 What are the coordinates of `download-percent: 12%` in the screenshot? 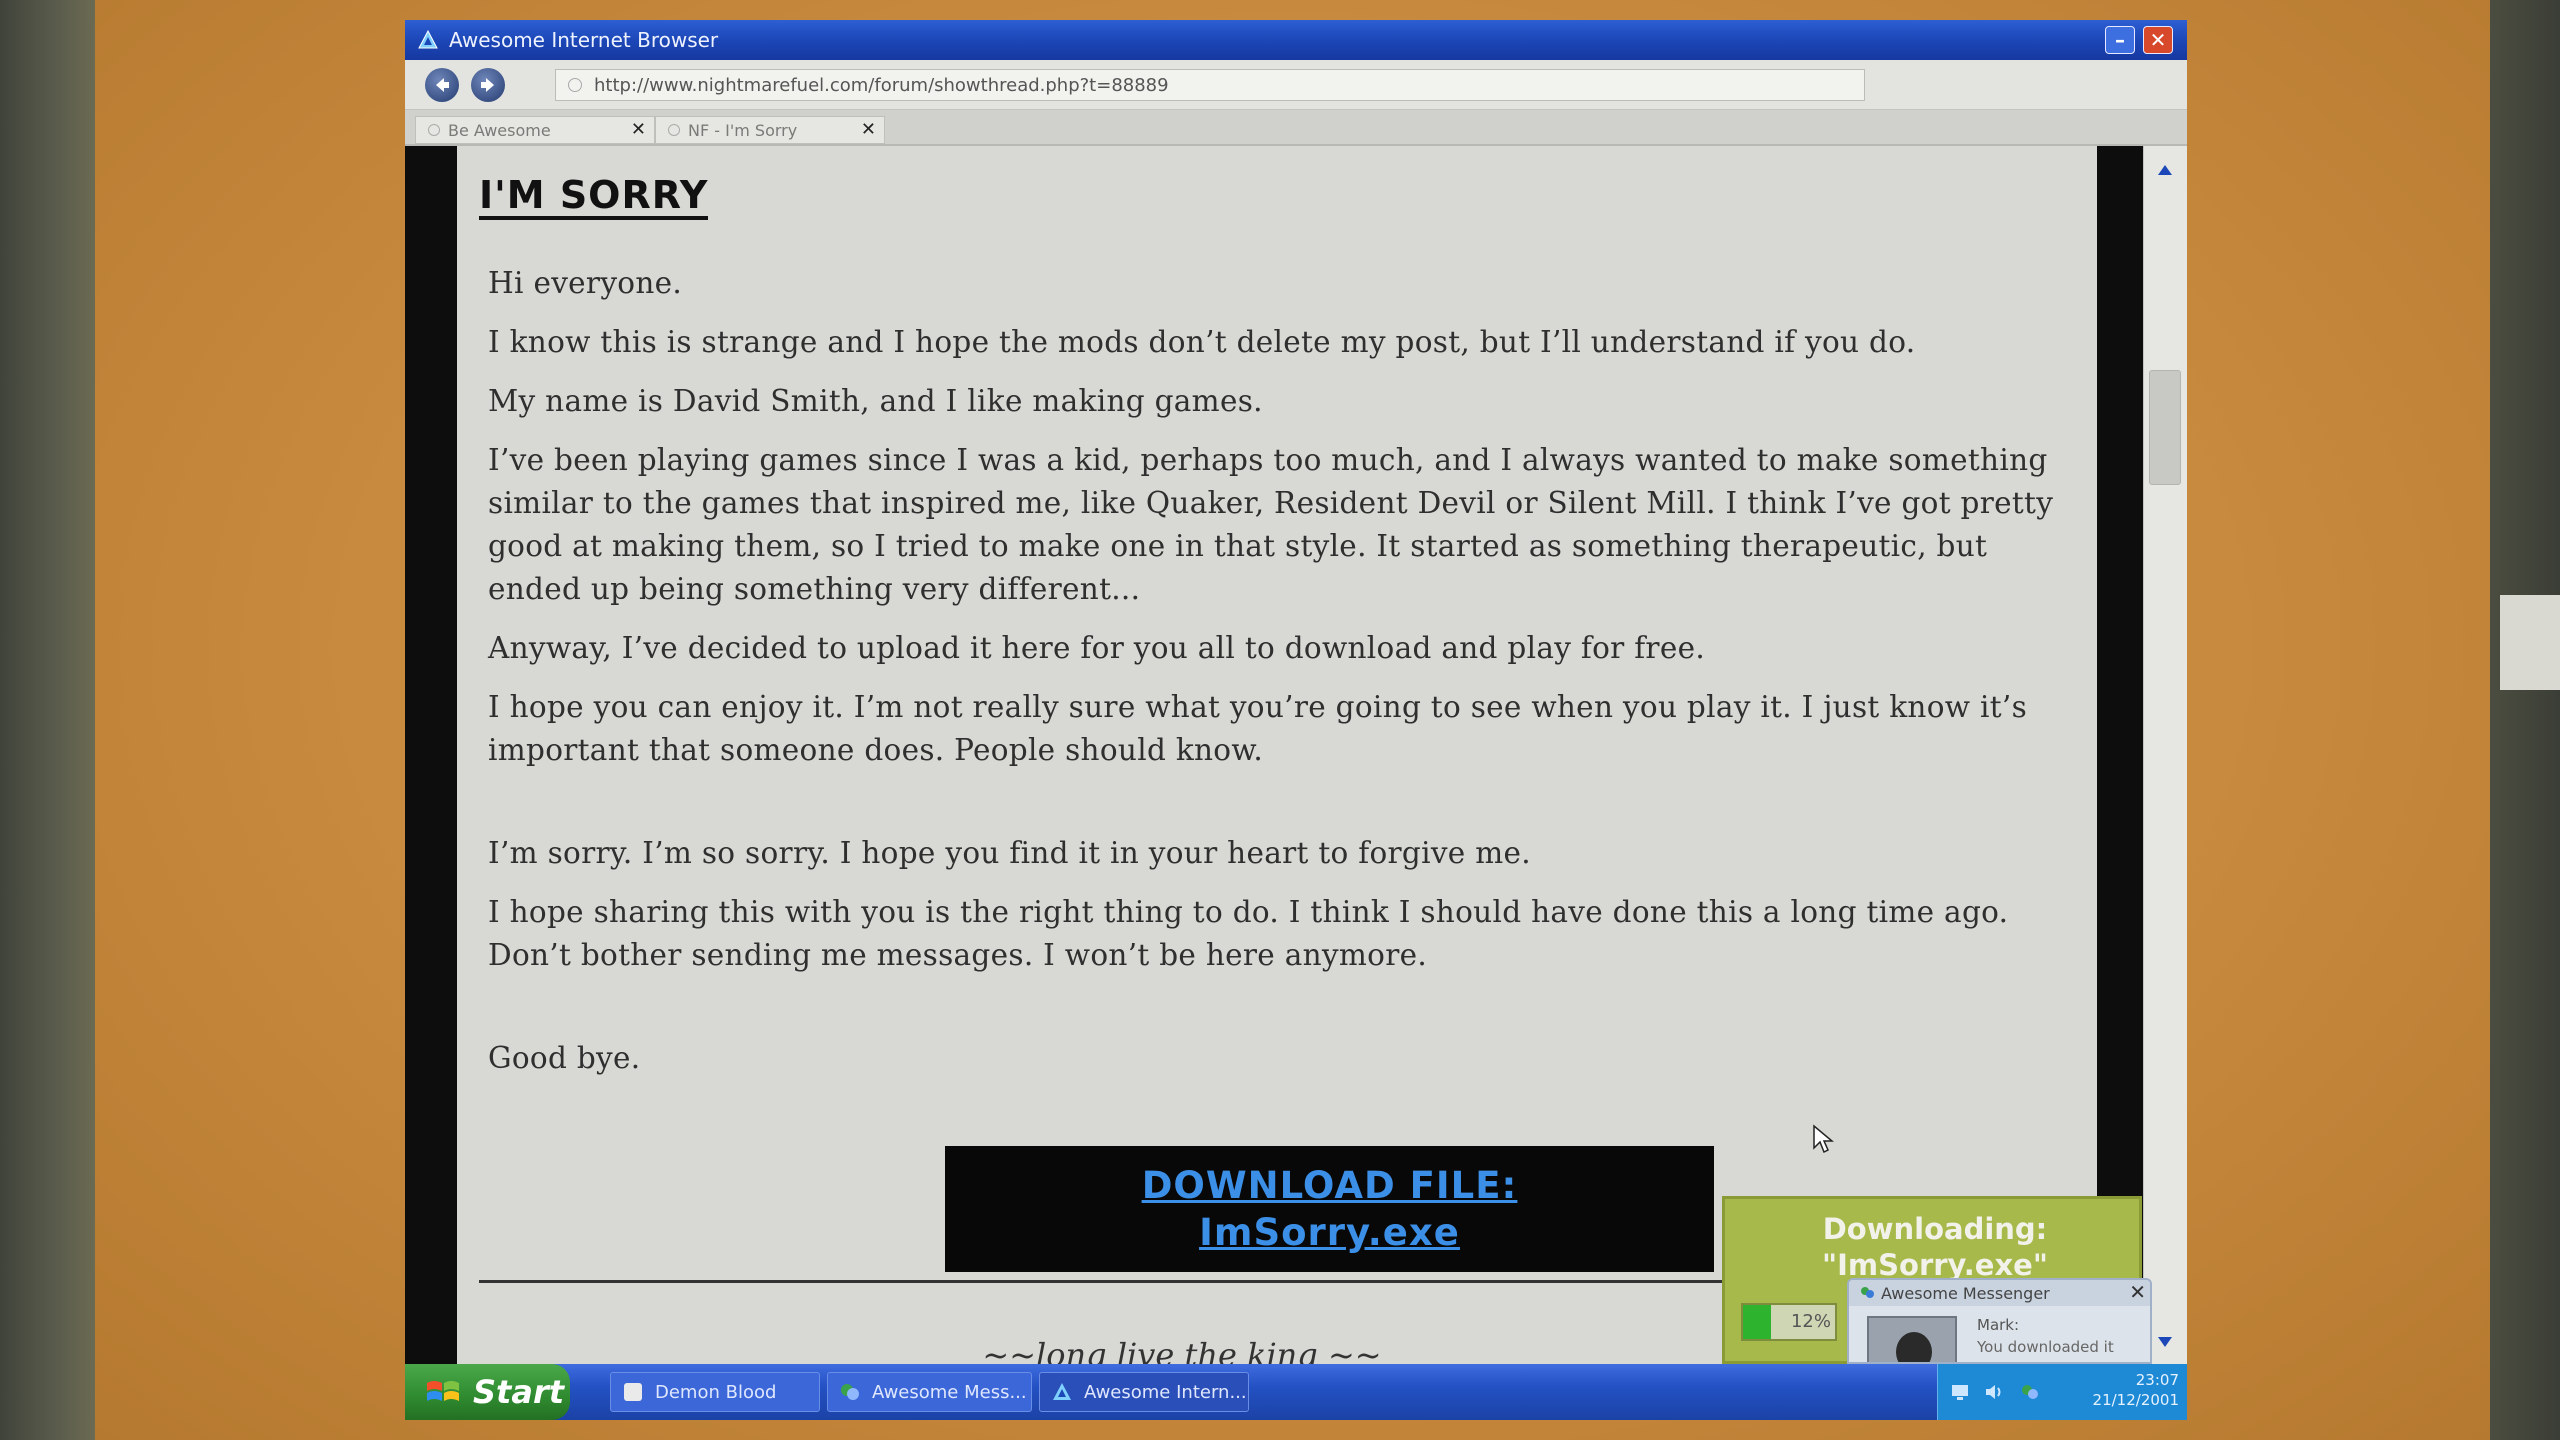 It's located at (1810, 1321).